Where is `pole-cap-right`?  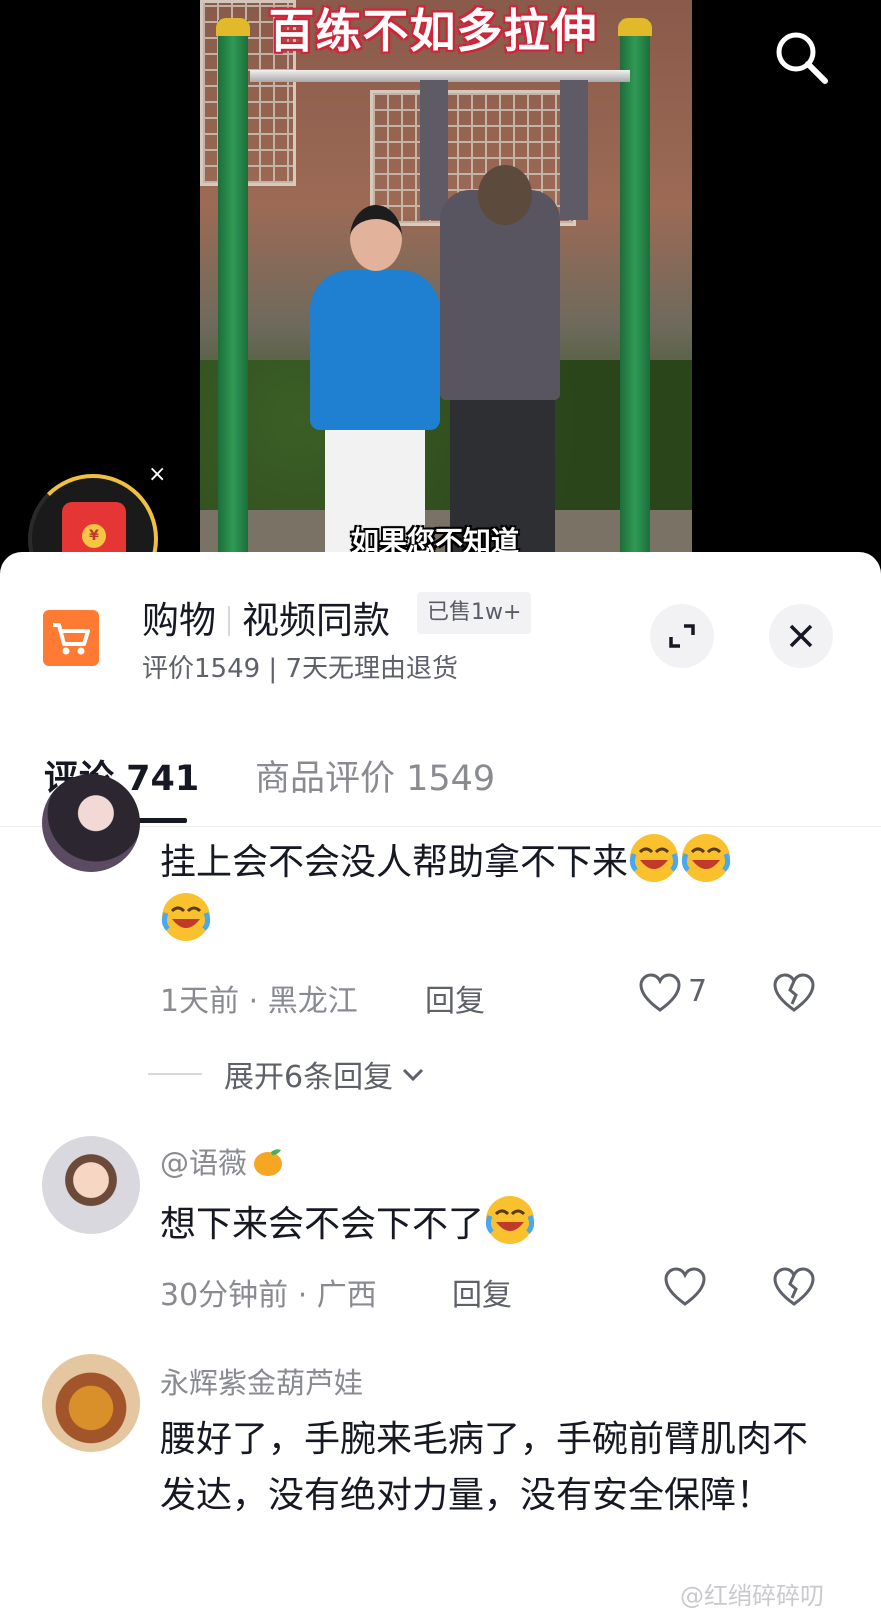 pole-cap-right is located at coordinates (635, 27).